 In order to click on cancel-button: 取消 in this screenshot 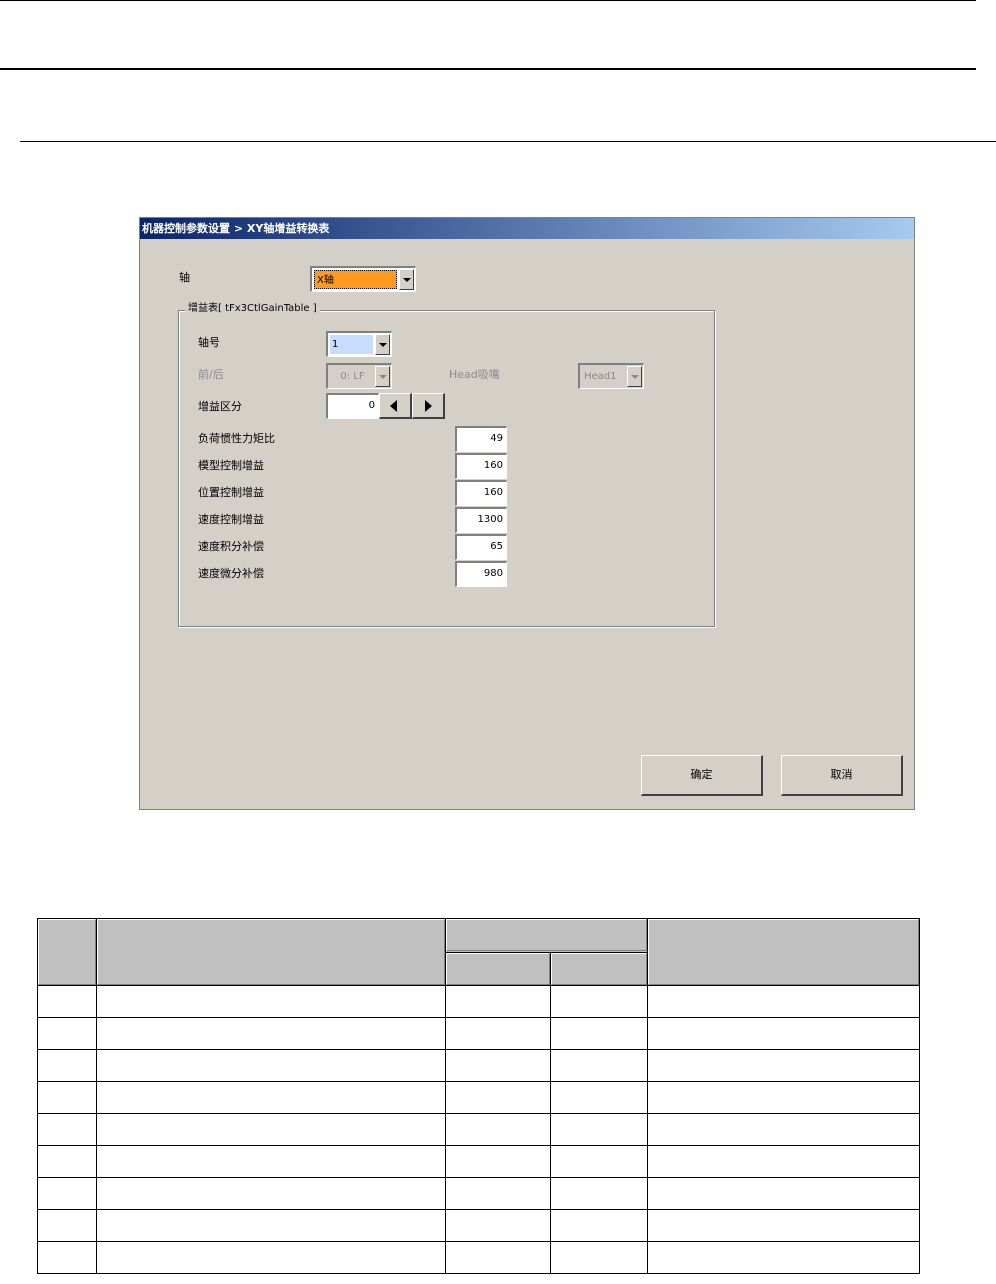, I will do `click(842, 775)`.